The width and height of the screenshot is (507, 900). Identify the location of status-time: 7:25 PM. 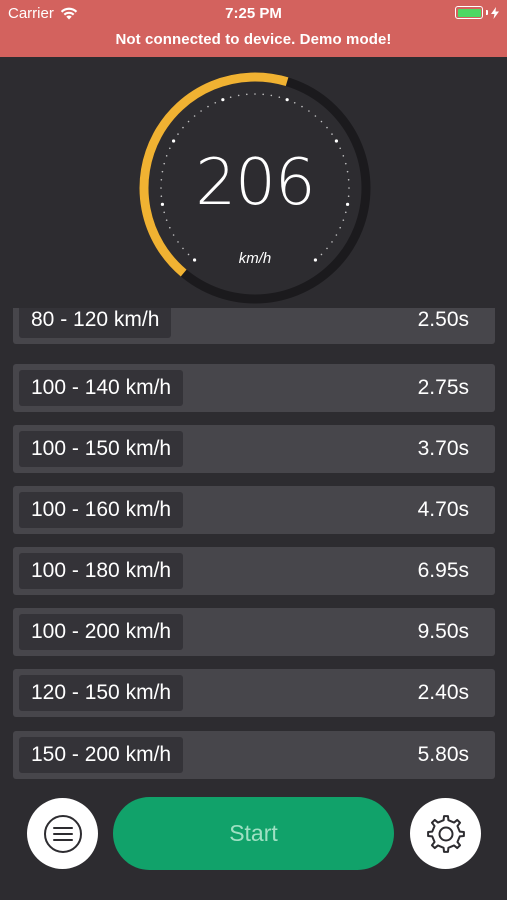
(253, 13).